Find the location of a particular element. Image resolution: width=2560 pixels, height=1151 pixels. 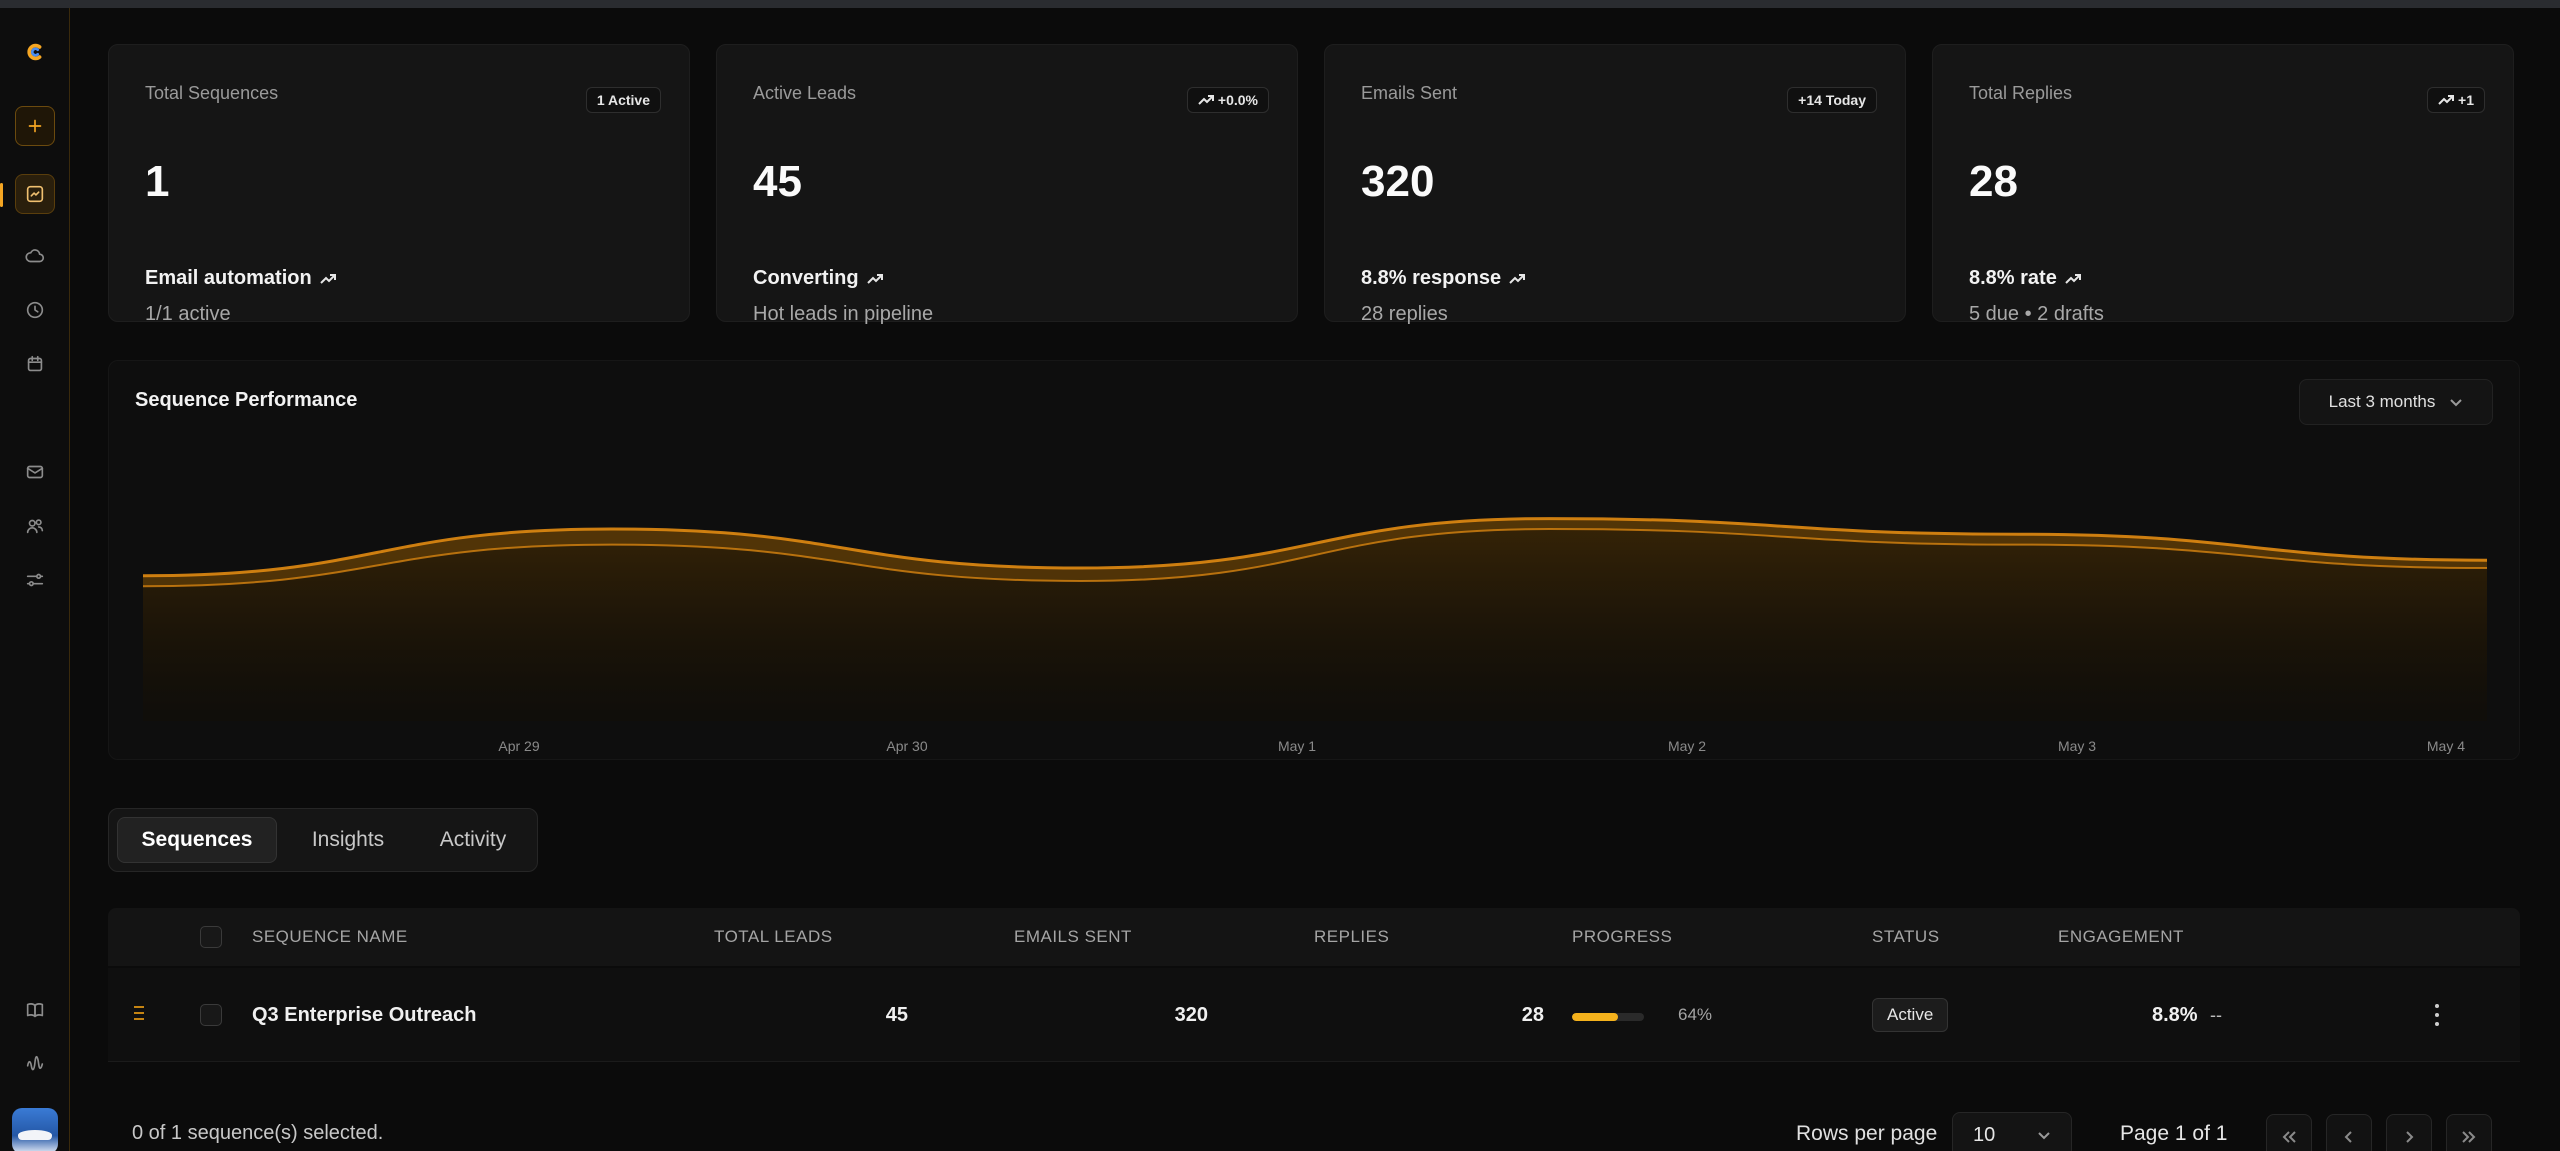

stat-sub: 1/1 active is located at coordinates (188, 314).